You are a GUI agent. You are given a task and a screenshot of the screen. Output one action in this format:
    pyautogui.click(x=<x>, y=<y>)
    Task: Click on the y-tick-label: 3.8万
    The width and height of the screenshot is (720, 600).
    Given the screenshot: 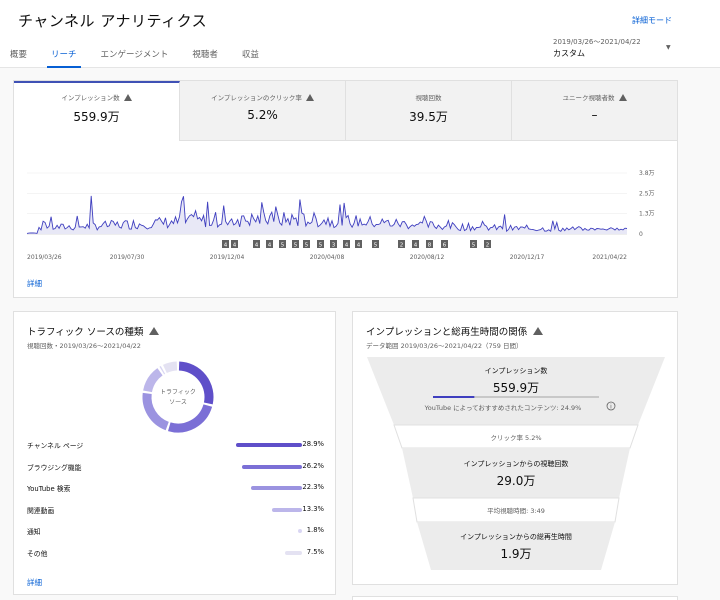 What is the action you would take?
    pyautogui.click(x=647, y=173)
    